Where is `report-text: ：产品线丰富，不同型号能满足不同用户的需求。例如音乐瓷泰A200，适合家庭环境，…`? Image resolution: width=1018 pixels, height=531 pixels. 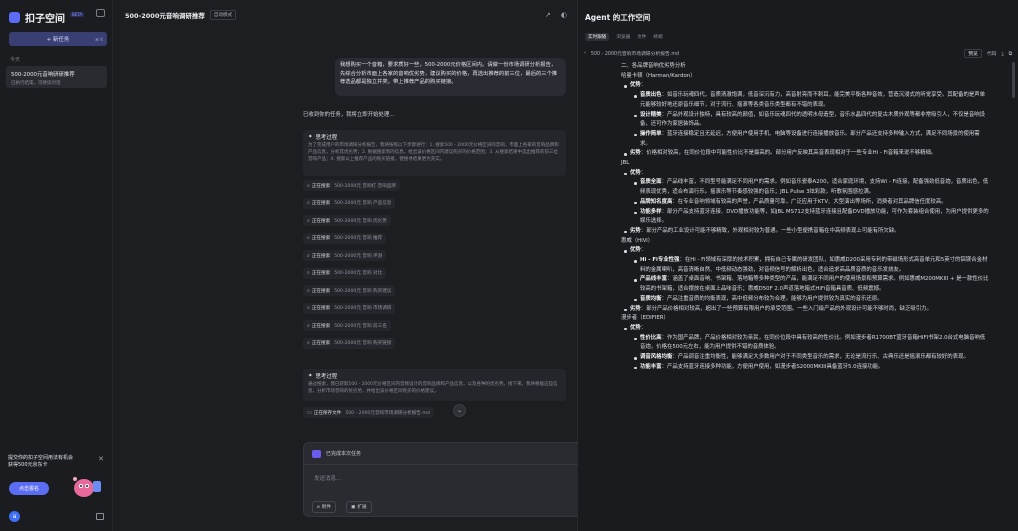
report-text: ：产品线丰富，不同型号能满足不同用户的需求。例如音乐瓷泰A200，适合家庭环境，… is located at coordinates (814, 187).